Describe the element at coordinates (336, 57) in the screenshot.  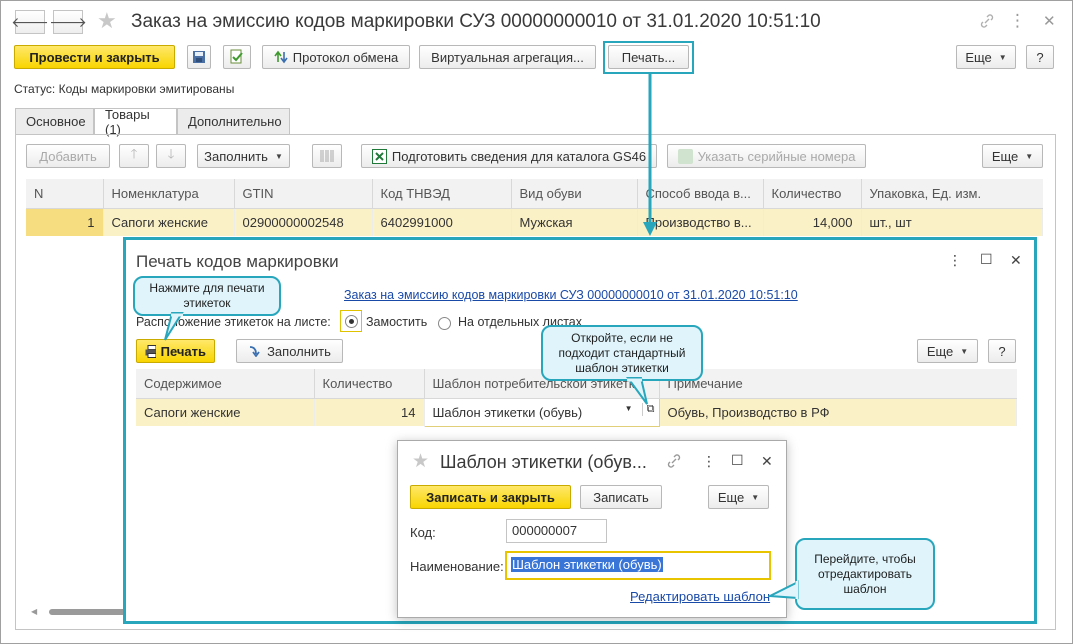
I see `exchange-protocol-button: Протокол обмена` at that location.